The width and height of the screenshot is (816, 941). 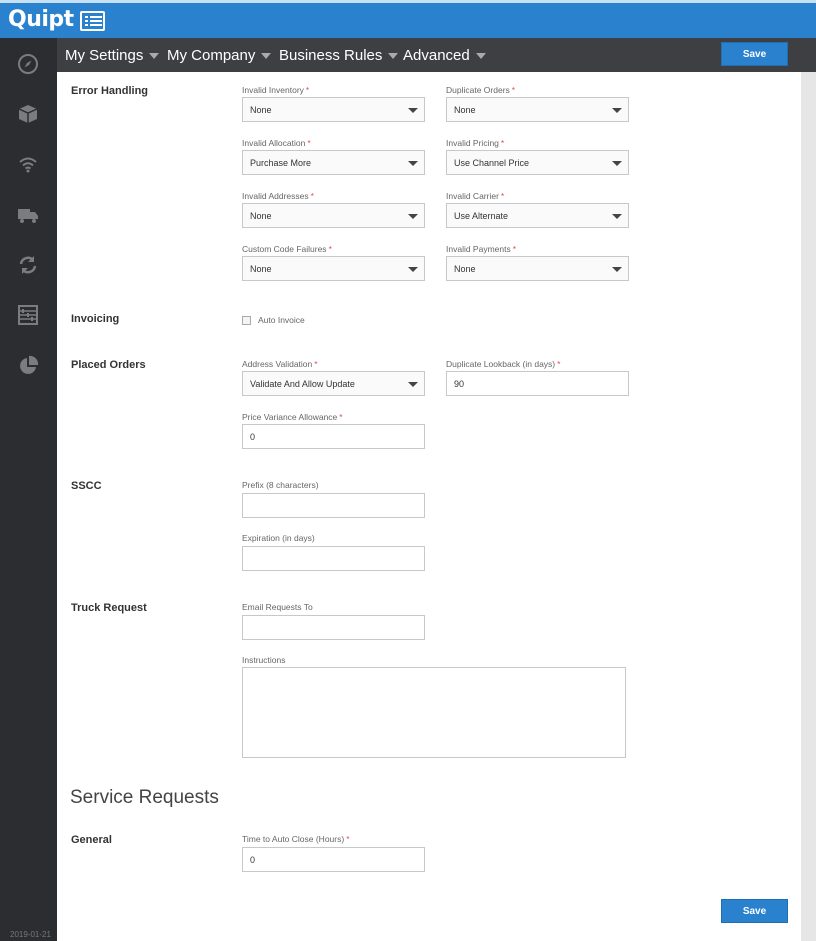 I want to click on nav-label: Business Rules, so click(x=331, y=55).